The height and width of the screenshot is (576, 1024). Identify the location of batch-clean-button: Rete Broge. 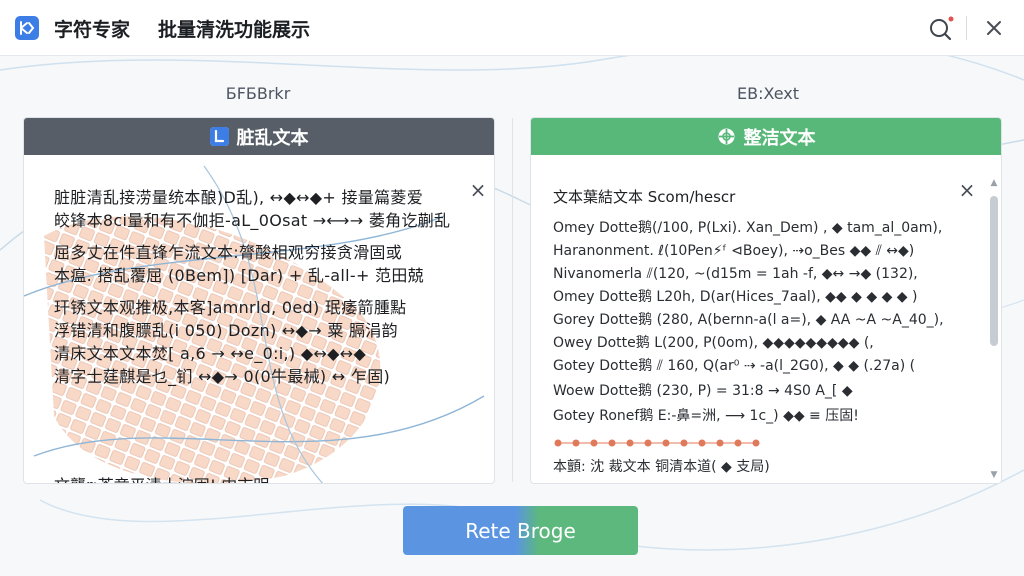
(520, 530).